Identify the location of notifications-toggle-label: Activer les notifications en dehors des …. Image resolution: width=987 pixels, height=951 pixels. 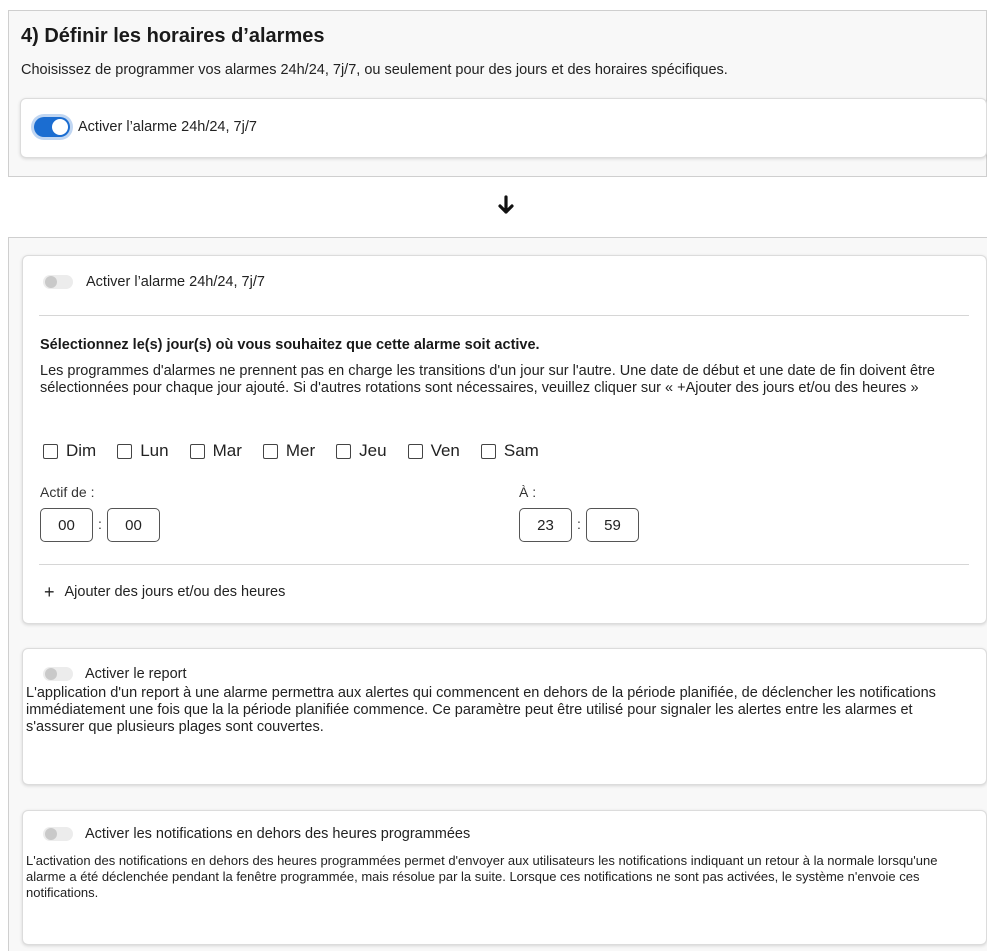
(278, 834).